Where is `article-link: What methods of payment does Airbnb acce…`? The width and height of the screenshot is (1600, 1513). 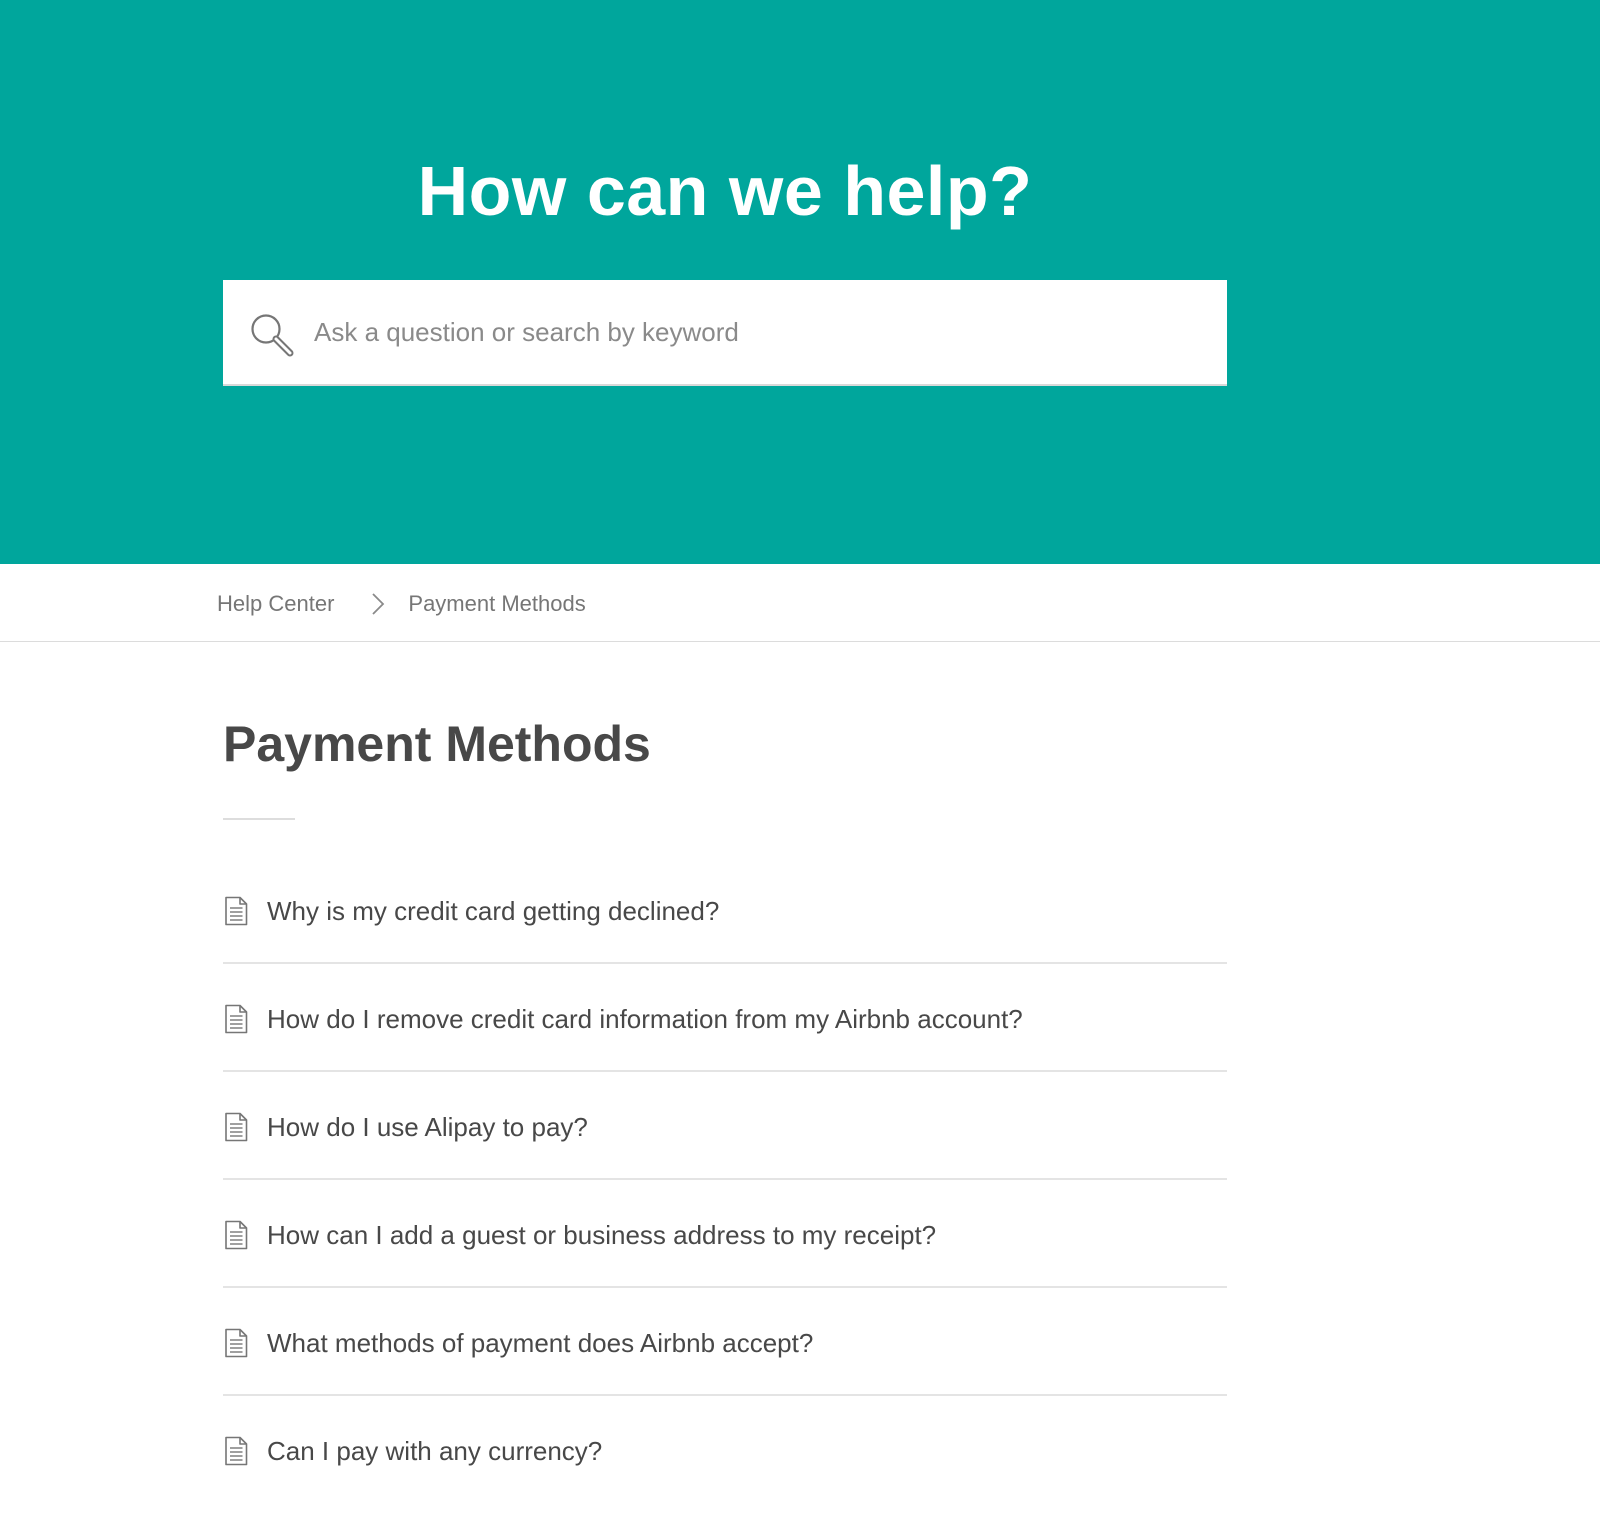
article-link: What methods of payment does Airbnb acce… is located at coordinates (540, 1343).